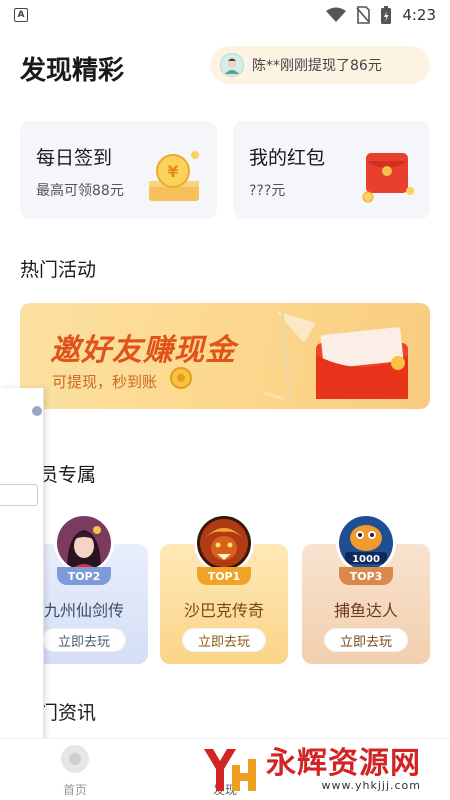  Describe the element at coordinates (21, 15) in the screenshot. I see `app-notification-icon: A` at that location.